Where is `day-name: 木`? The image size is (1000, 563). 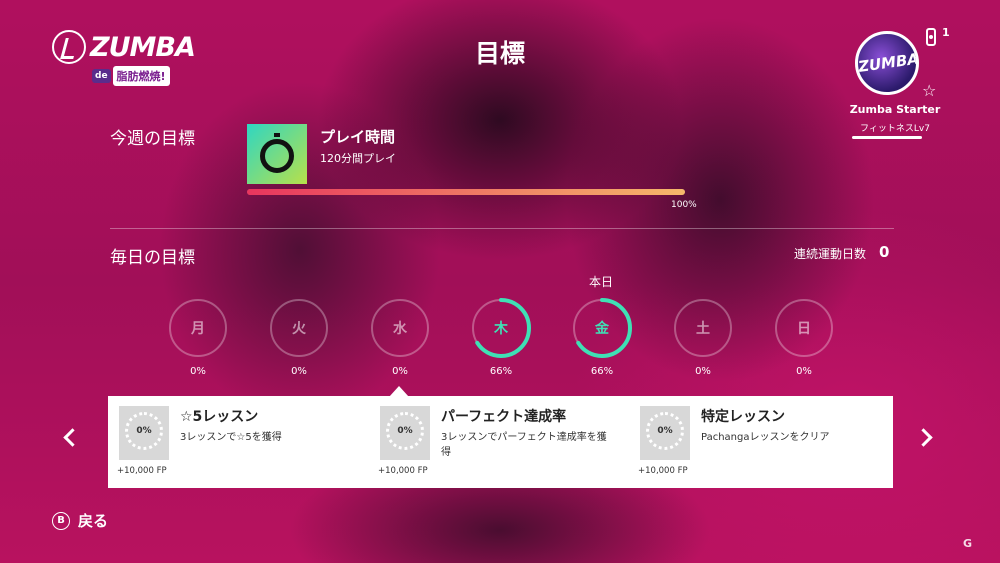
day-name: 木 is located at coordinates (501, 329).